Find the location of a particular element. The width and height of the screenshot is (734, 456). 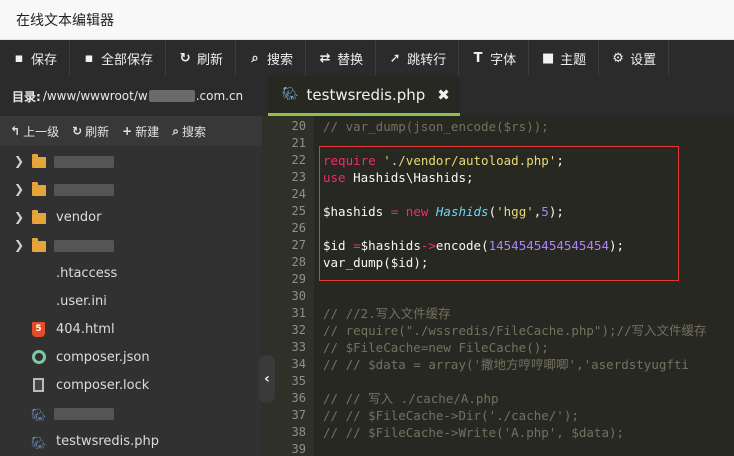

sidebar-button-label: 上一级 is located at coordinates (41, 131).